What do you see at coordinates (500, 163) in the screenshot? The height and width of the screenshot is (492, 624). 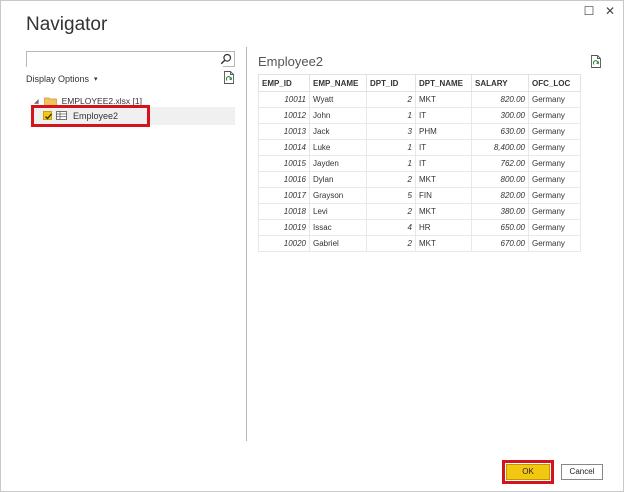 I see `cell-salary: 762.00` at bounding box center [500, 163].